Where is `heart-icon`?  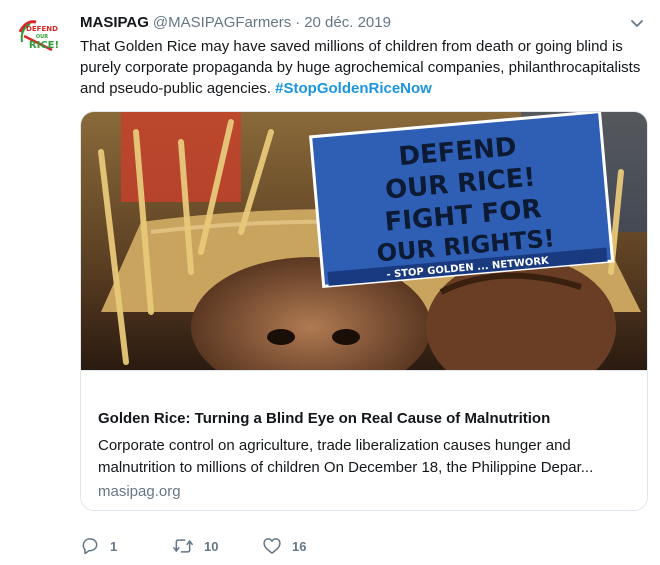 heart-icon is located at coordinates (272, 546).